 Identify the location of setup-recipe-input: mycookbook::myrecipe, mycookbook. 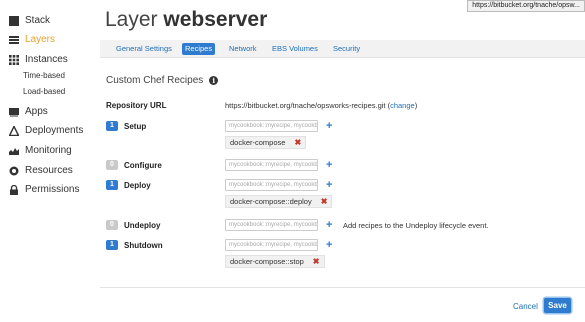
(271, 126).